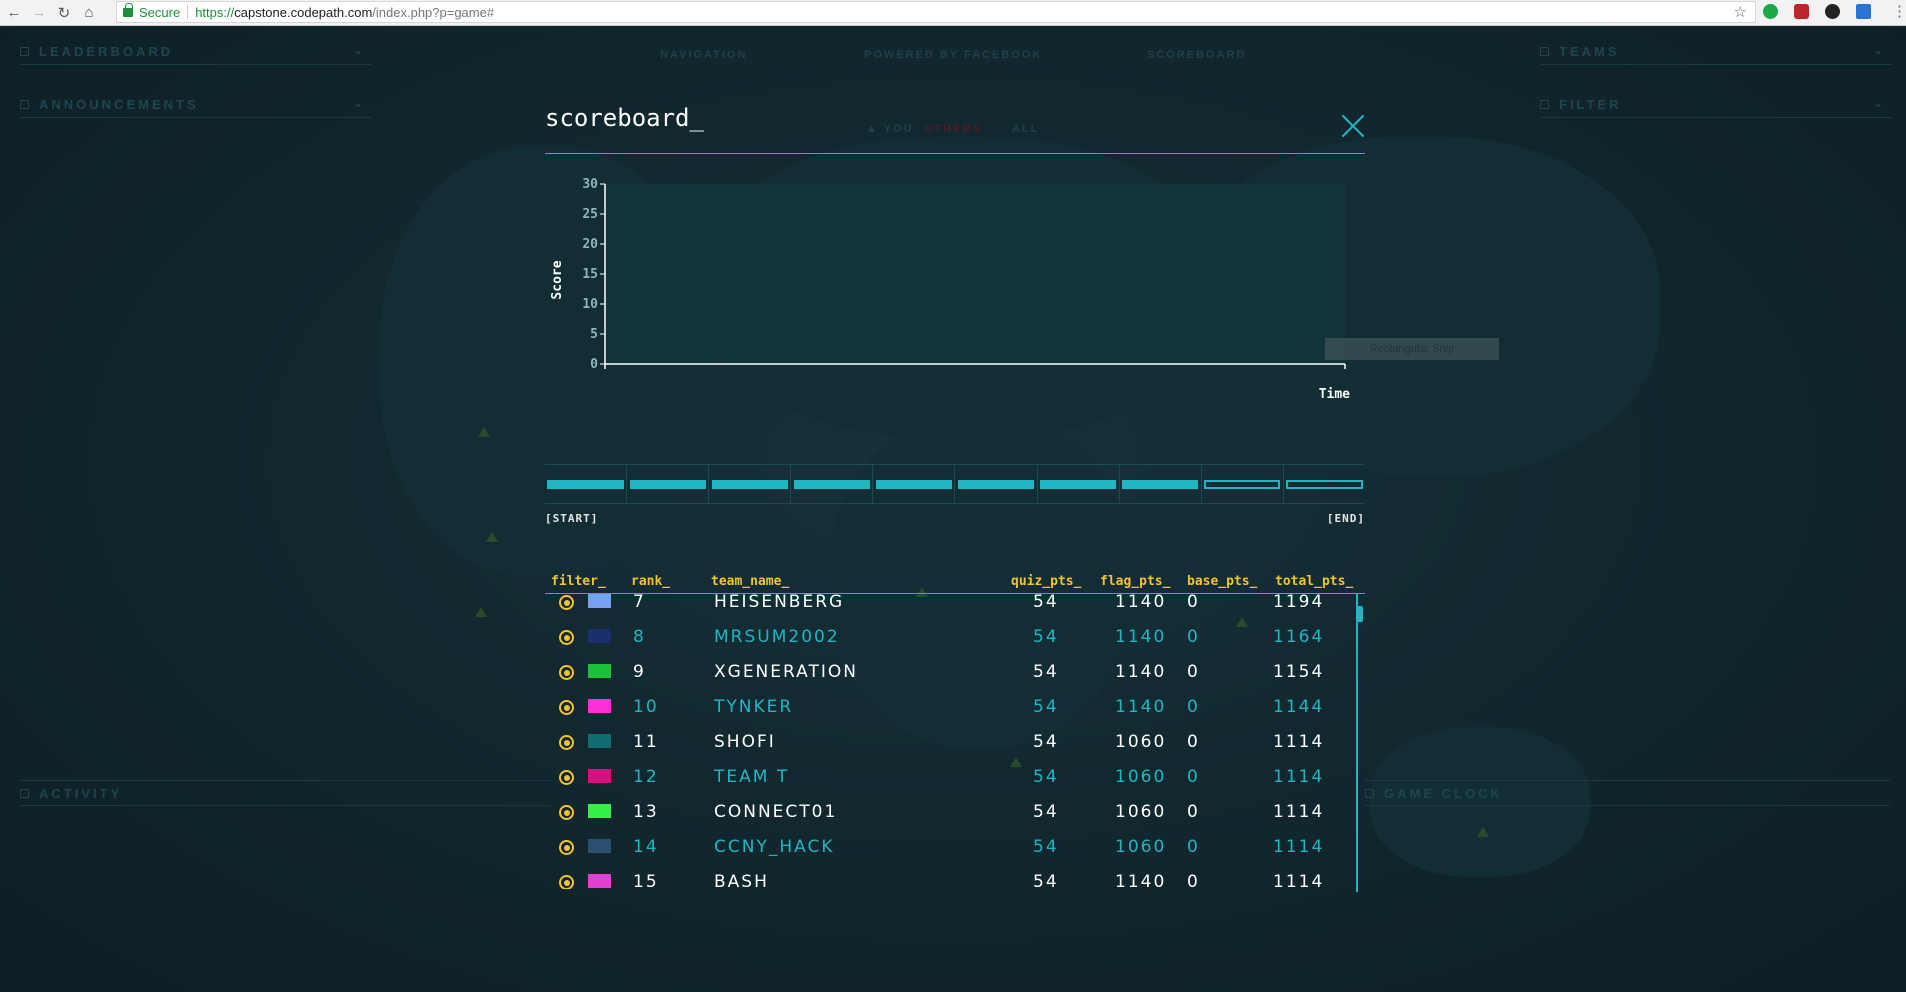 The image size is (1906, 992). What do you see at coordinates (1627, 793) in the screenshot?
I see `game-clock-panel-header: GAME CLOCK` at bounding box center [1627, 793].